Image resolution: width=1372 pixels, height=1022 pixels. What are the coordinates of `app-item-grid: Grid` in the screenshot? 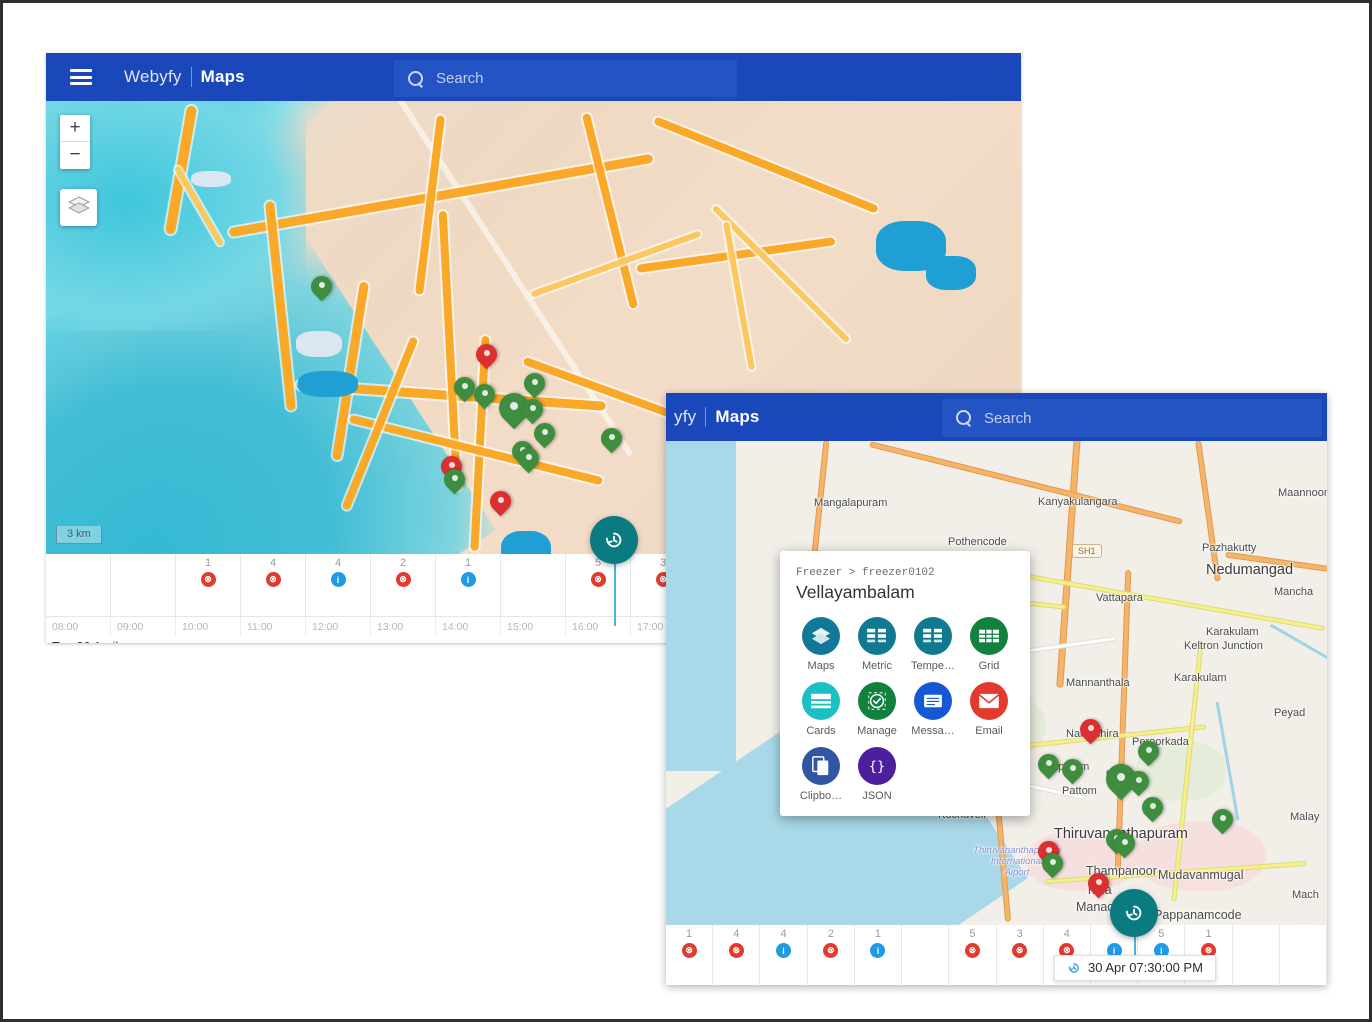 It's located at (989, 644).